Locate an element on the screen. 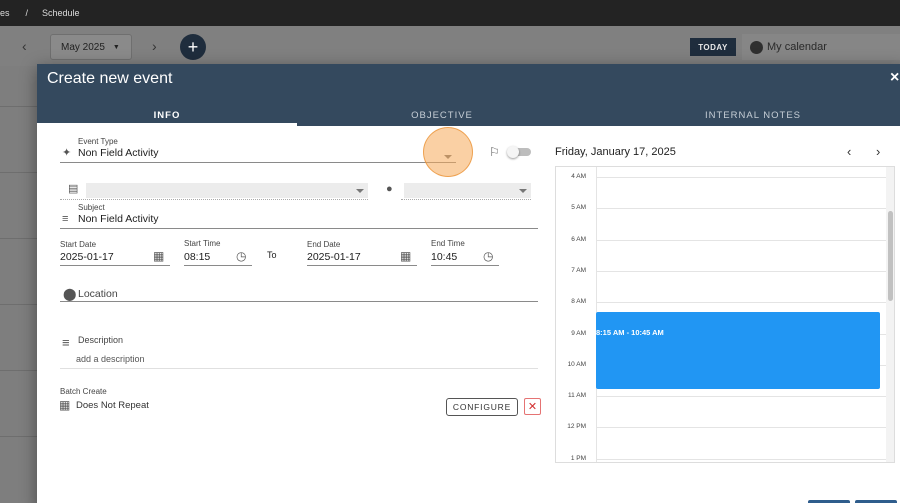 This screenshot has width=900, height=503. end-time-field: 10:45 is located at coordinates (444, 257).